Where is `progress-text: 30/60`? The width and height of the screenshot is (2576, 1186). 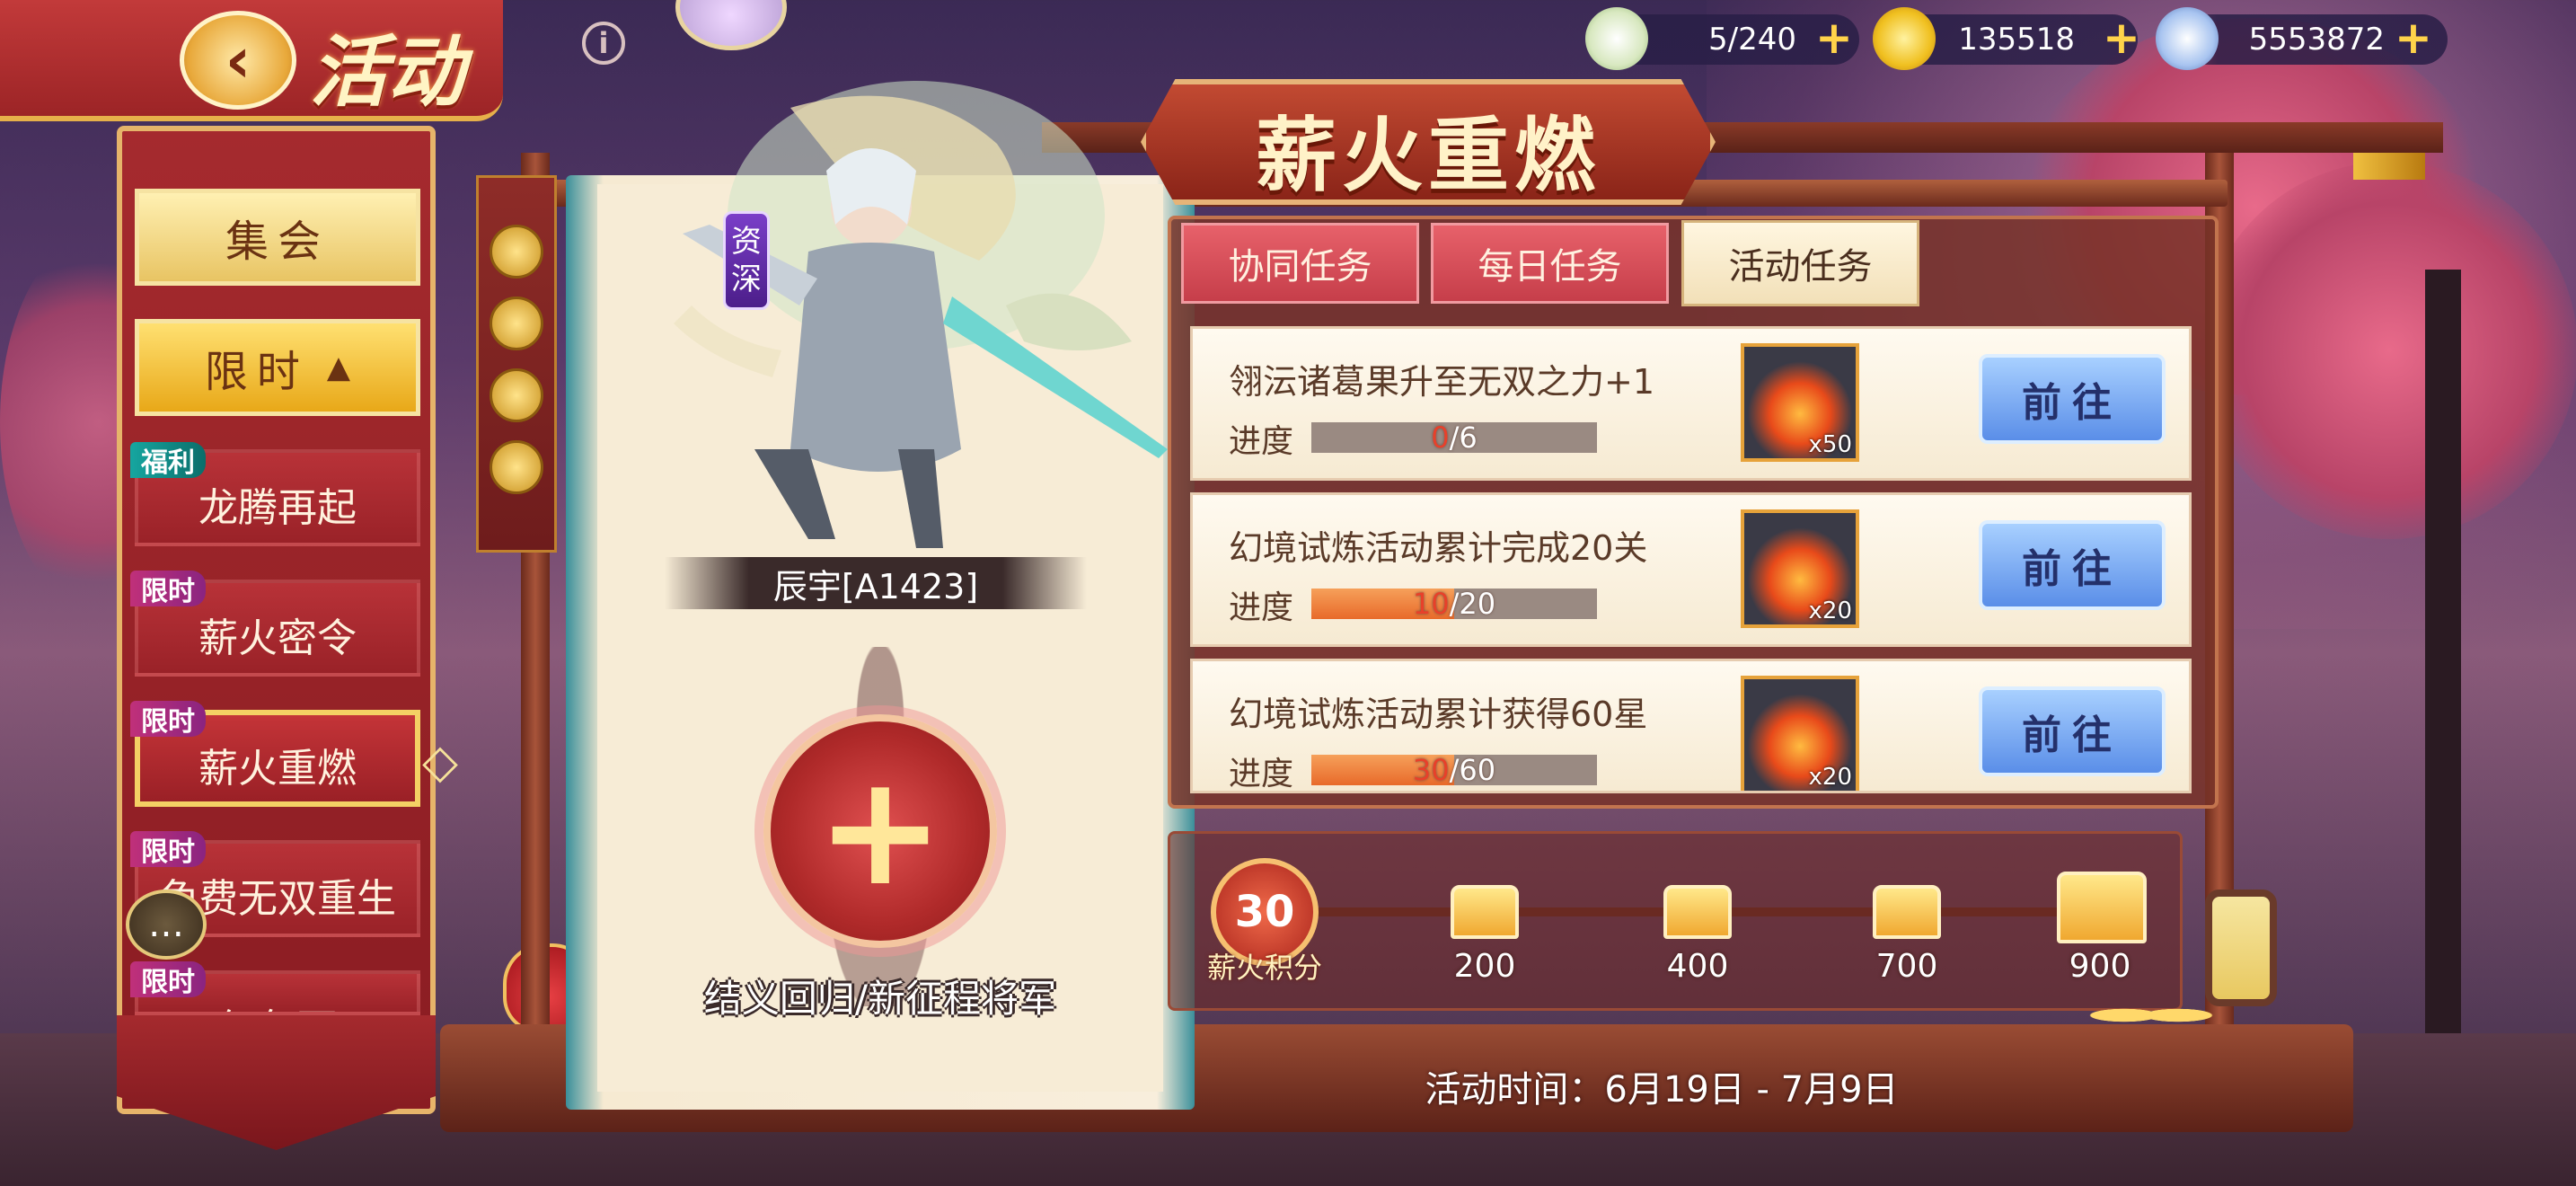
progress-text: 30/60 is located at coordinates (1454, 770).